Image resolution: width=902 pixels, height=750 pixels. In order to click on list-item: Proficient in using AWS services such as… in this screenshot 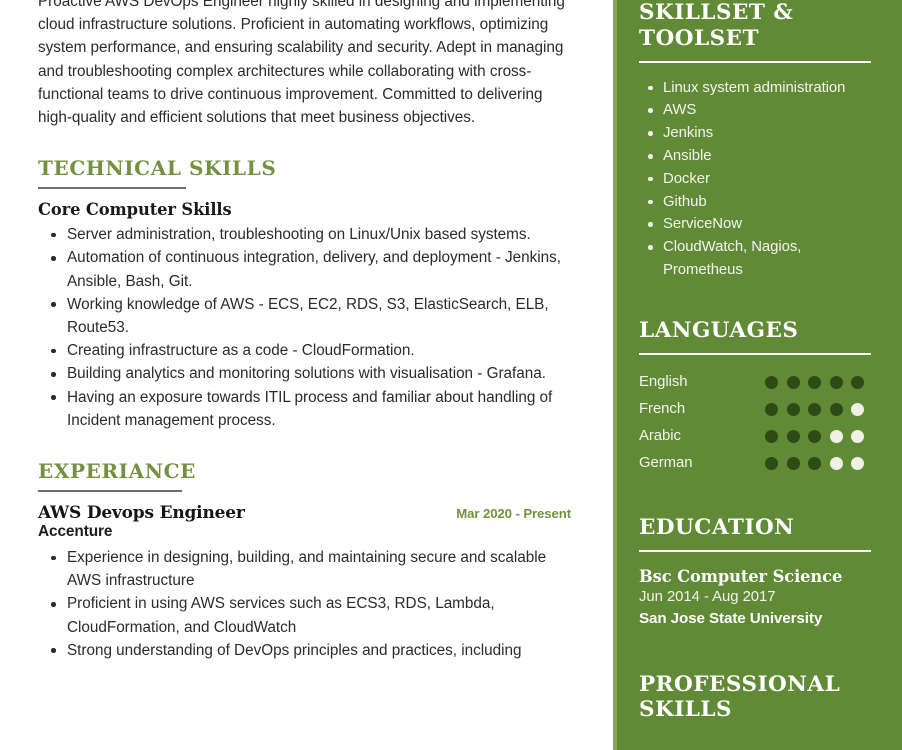, I will do `click(304, 615)`.